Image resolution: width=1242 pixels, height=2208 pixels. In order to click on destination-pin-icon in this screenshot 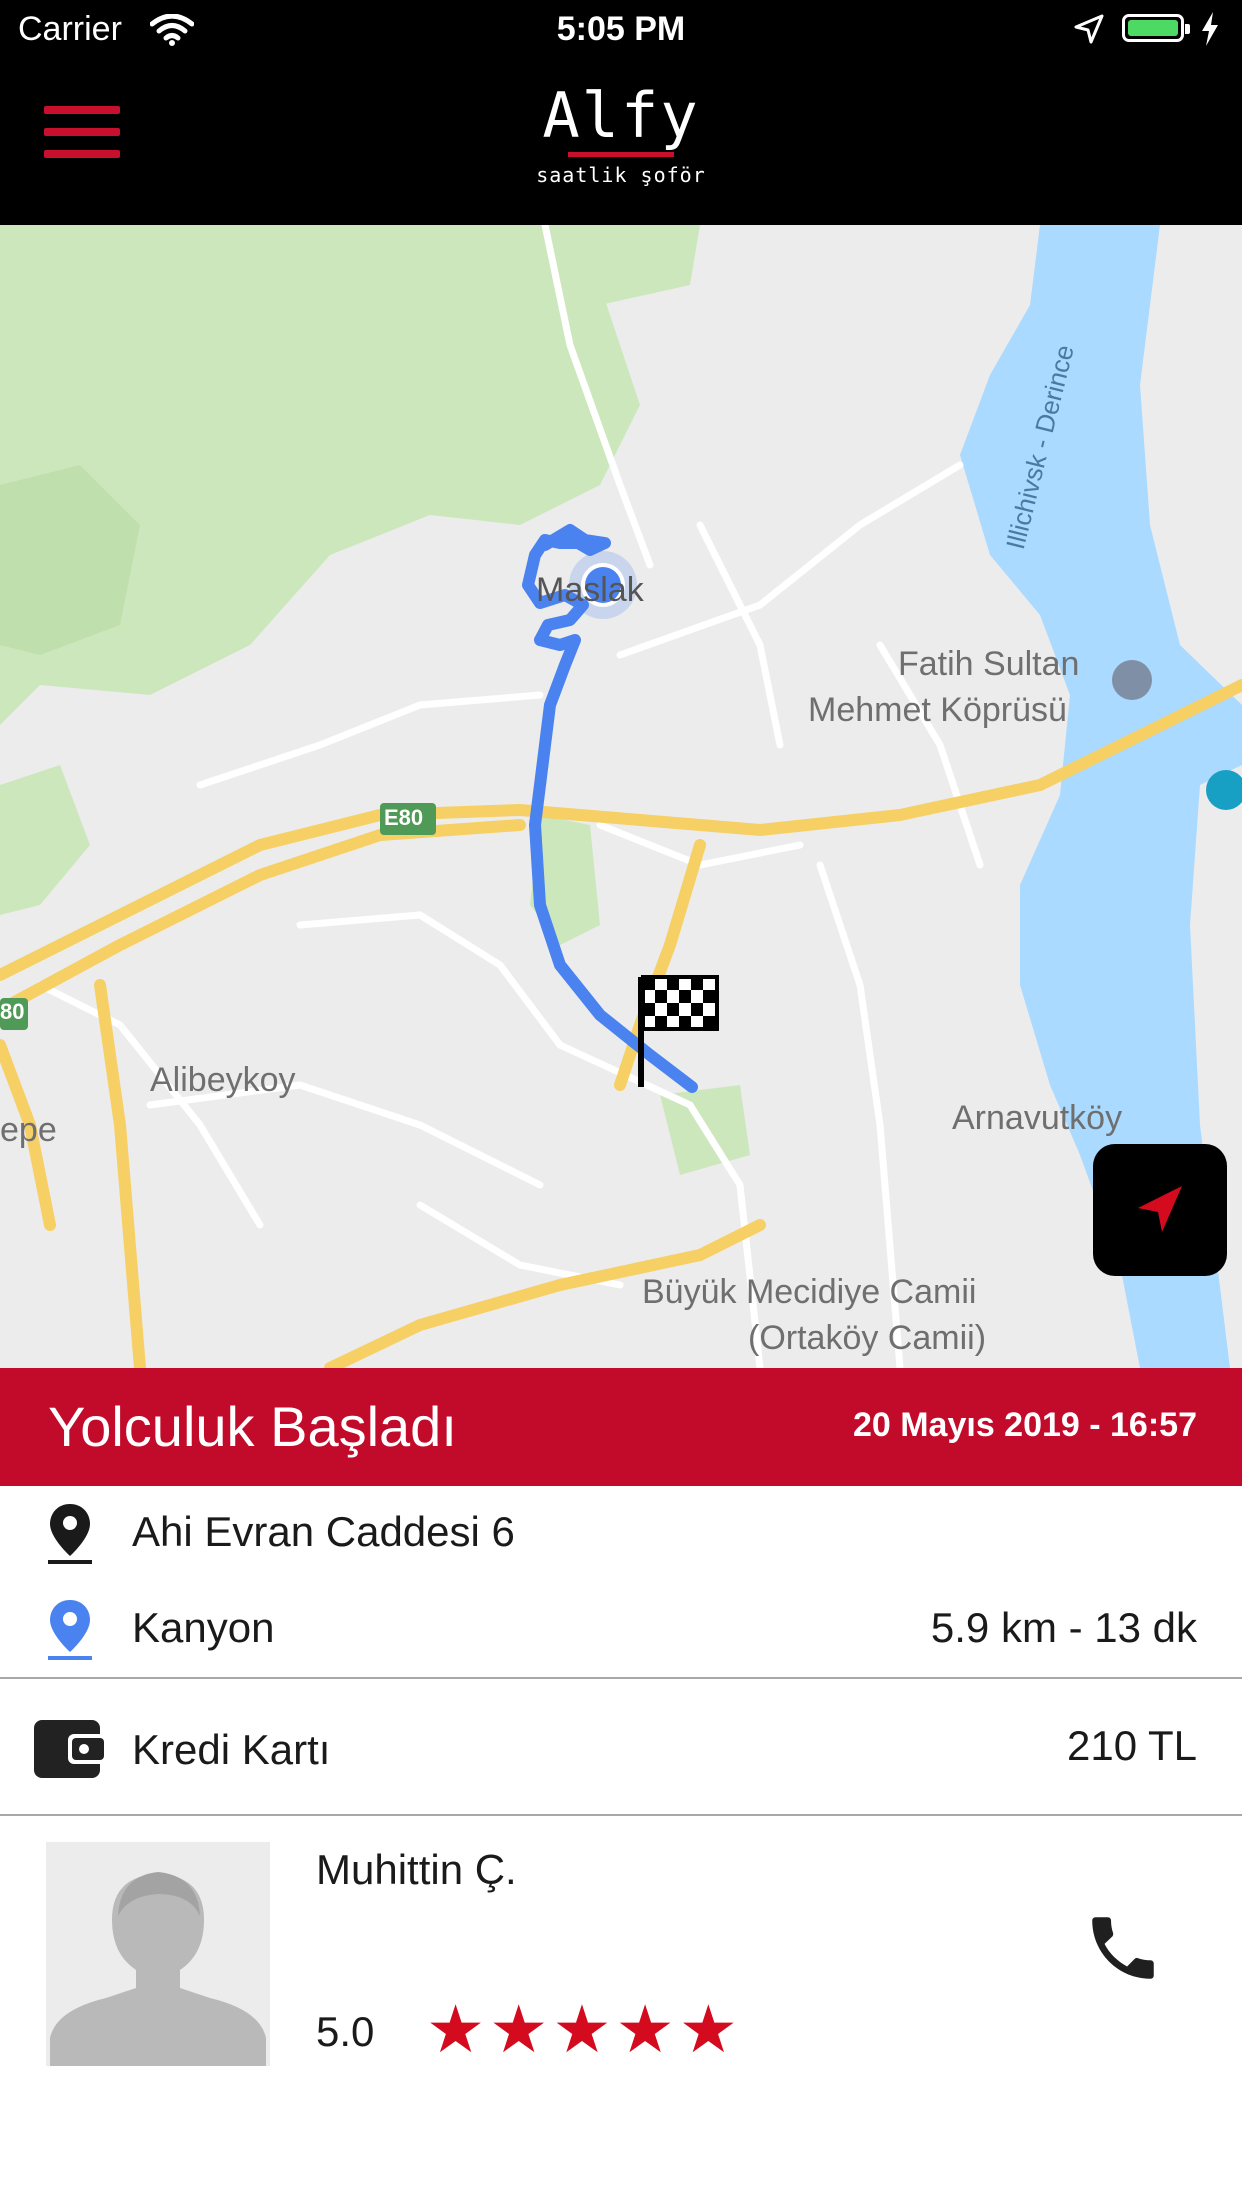, I will do `click(70, 1630)`.